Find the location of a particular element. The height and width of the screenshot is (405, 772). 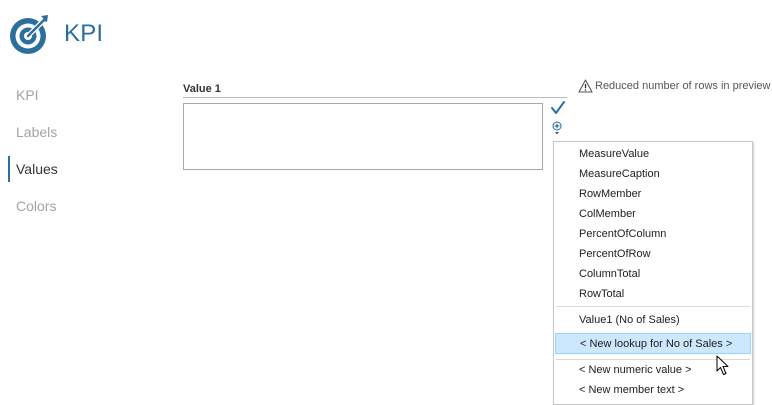

menu-item-value1: Value1 (No of Sales) is located at coordinates (653, 320).